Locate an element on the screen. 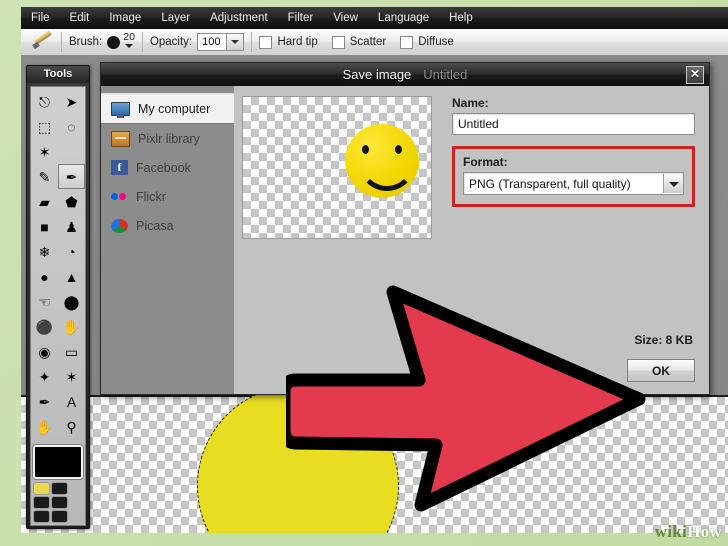 This screenshot has height=546, width=728. tool-red-eye: ◉ is located at coordinates (44, 351).